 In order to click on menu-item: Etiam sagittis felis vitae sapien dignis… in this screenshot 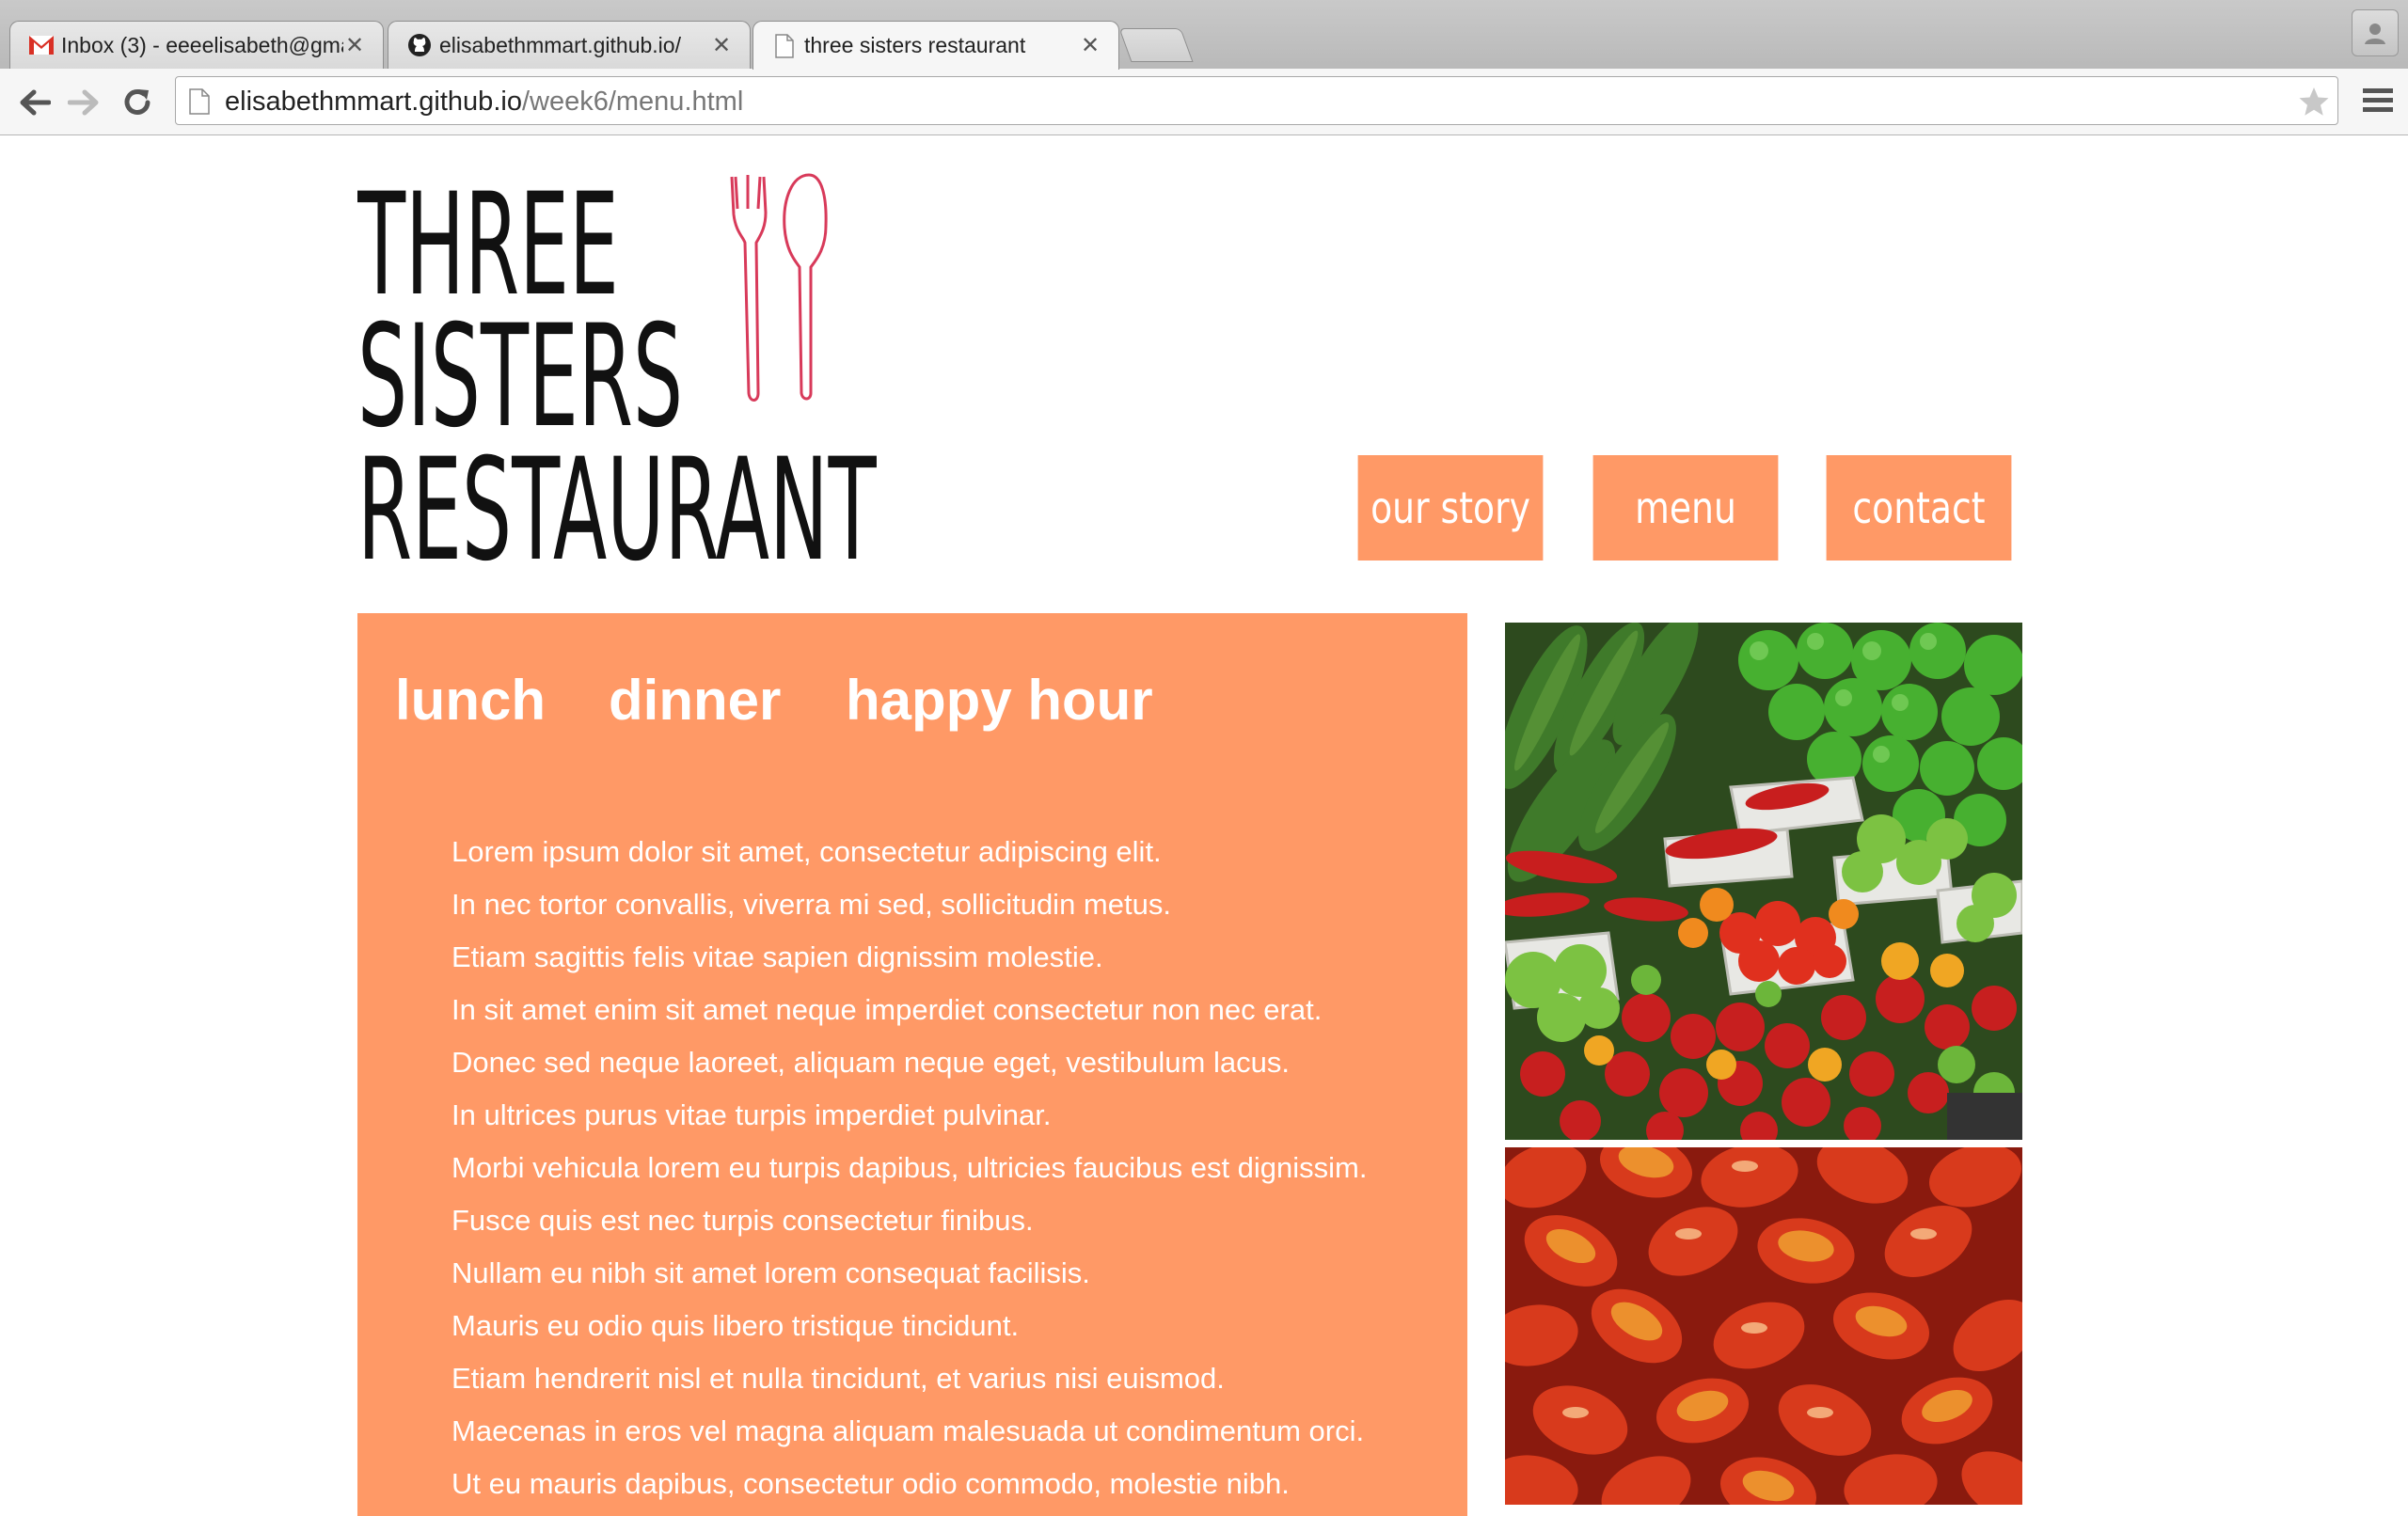, I will do `click(778, 956)`.